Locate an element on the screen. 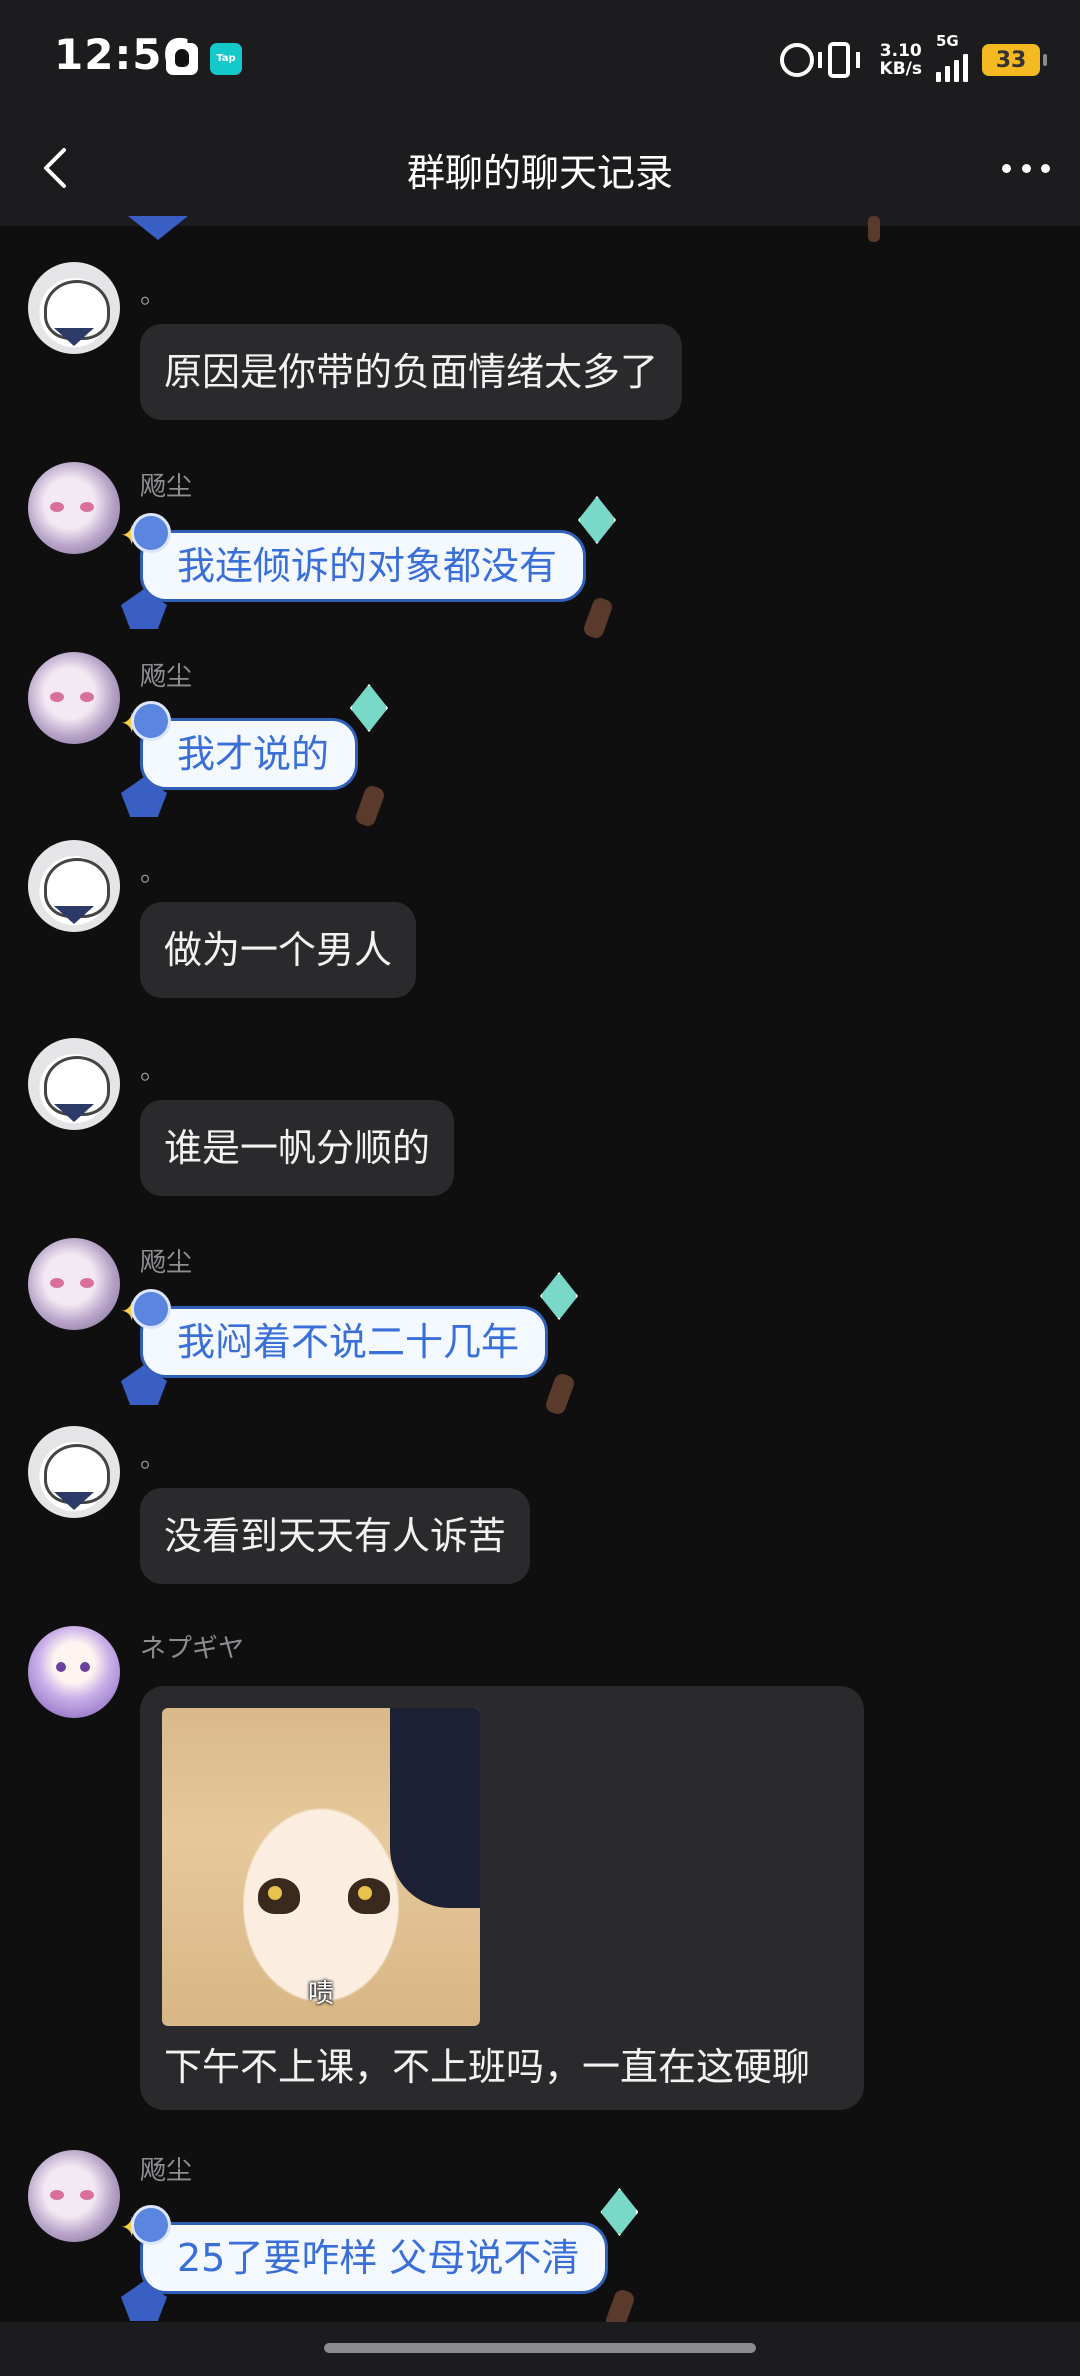  message-text: 我连倾诉的对象都没有 is located at coordinates (358, 557).